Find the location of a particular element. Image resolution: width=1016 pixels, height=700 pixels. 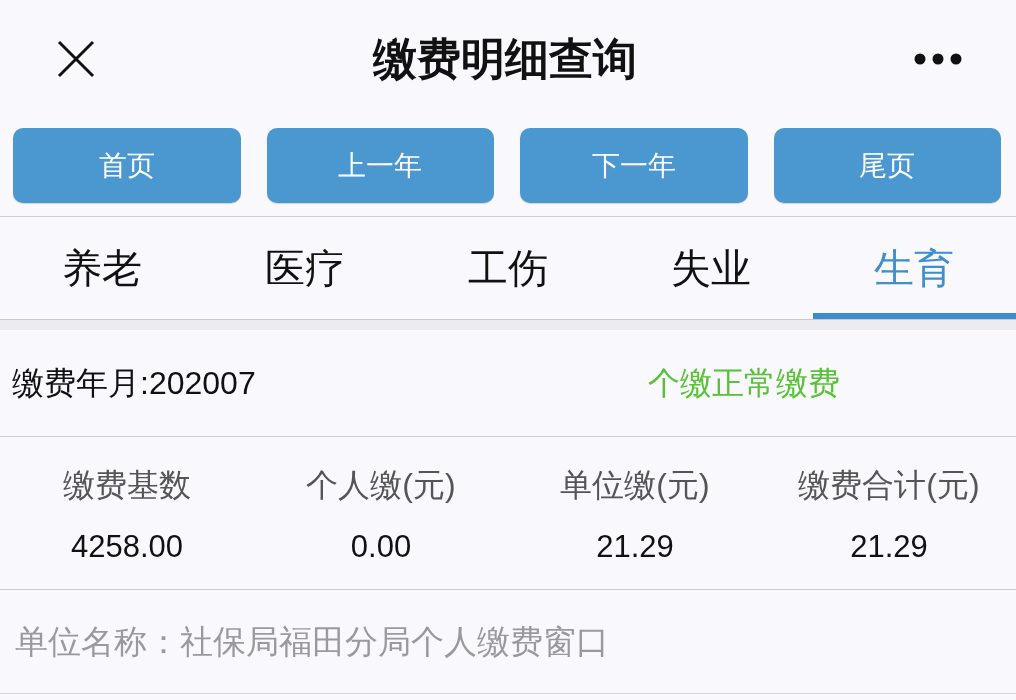

tab: 工伤 is located at coordinates (508, 268).